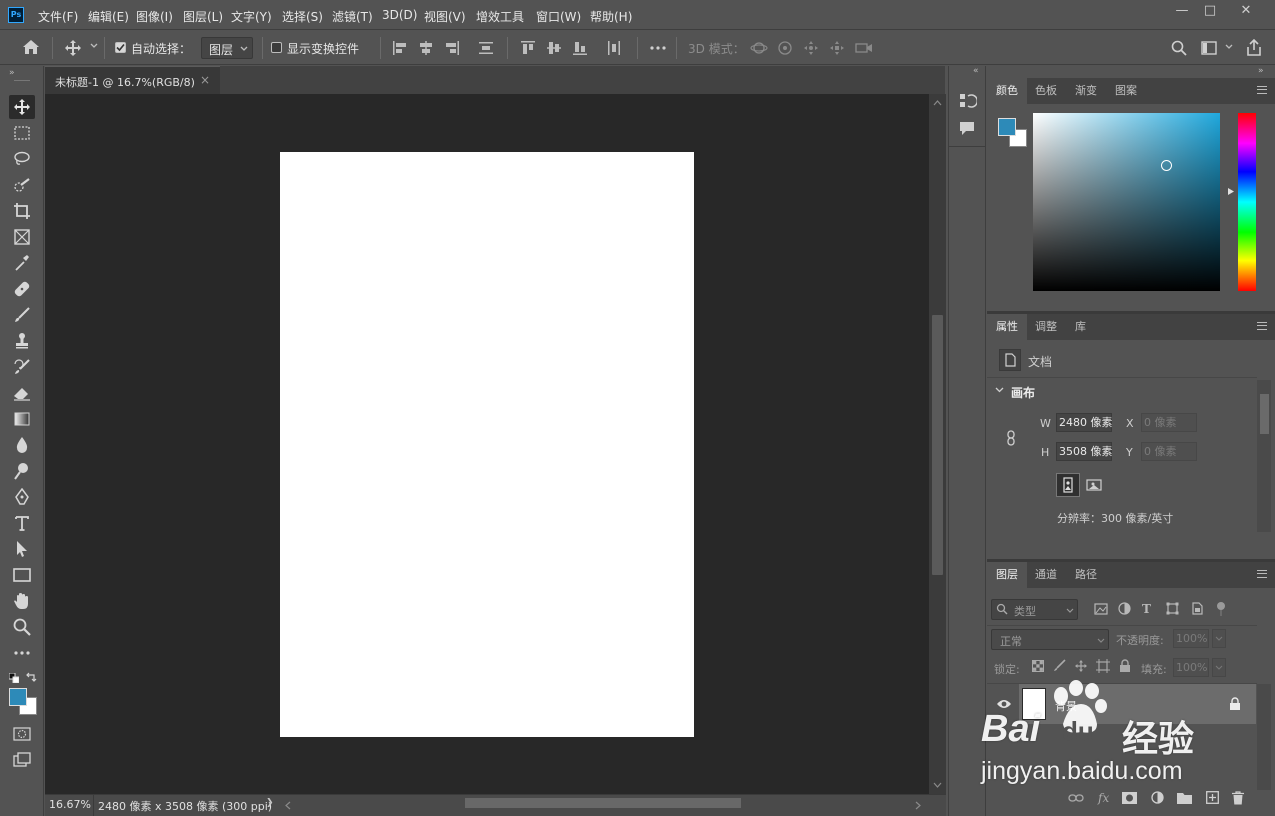 The image size is (1275, 816). I want to click on 3d-slide-icon, so click(837, 48).